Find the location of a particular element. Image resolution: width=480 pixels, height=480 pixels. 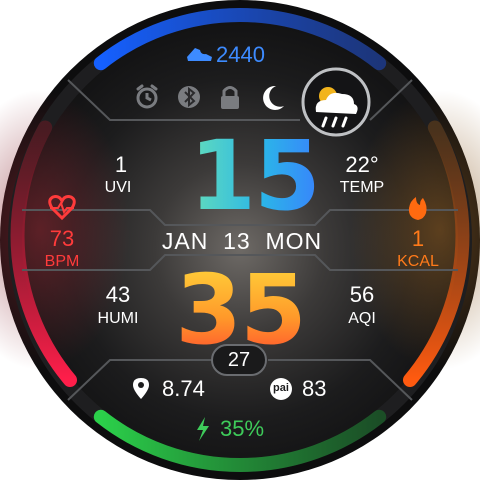

steps-value: 2440 is located at coordinates (240, 54).